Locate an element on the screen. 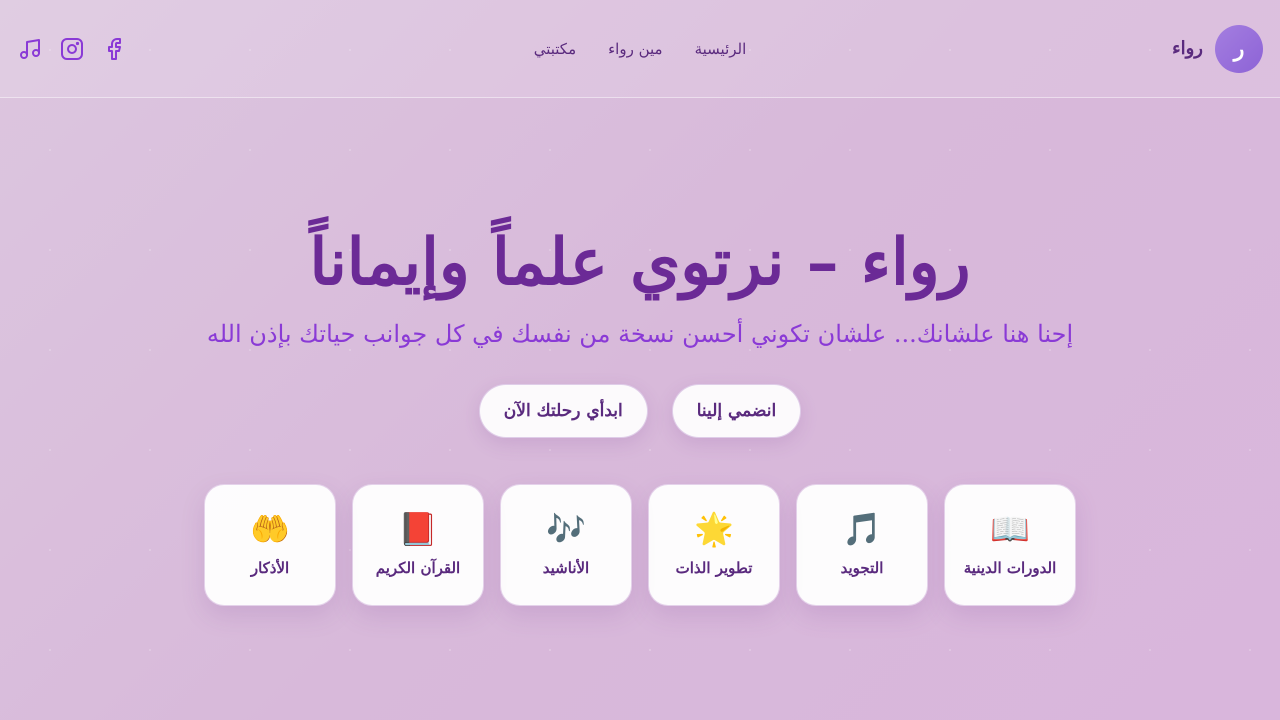 The image size is (1280, 720). card-label: القرآن الكريم is located at coordinates (418, 568).